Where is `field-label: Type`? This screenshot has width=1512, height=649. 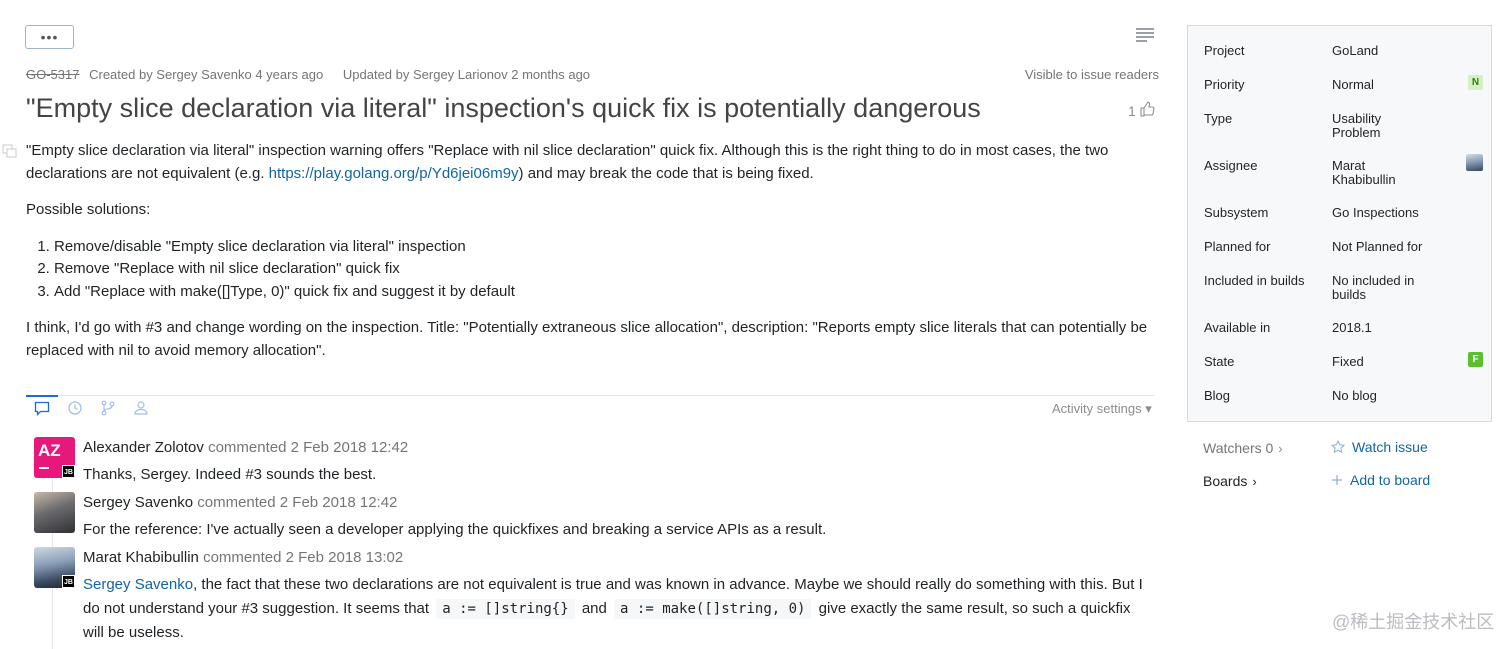
field-label: Type is located at coordinates (1218, 118).